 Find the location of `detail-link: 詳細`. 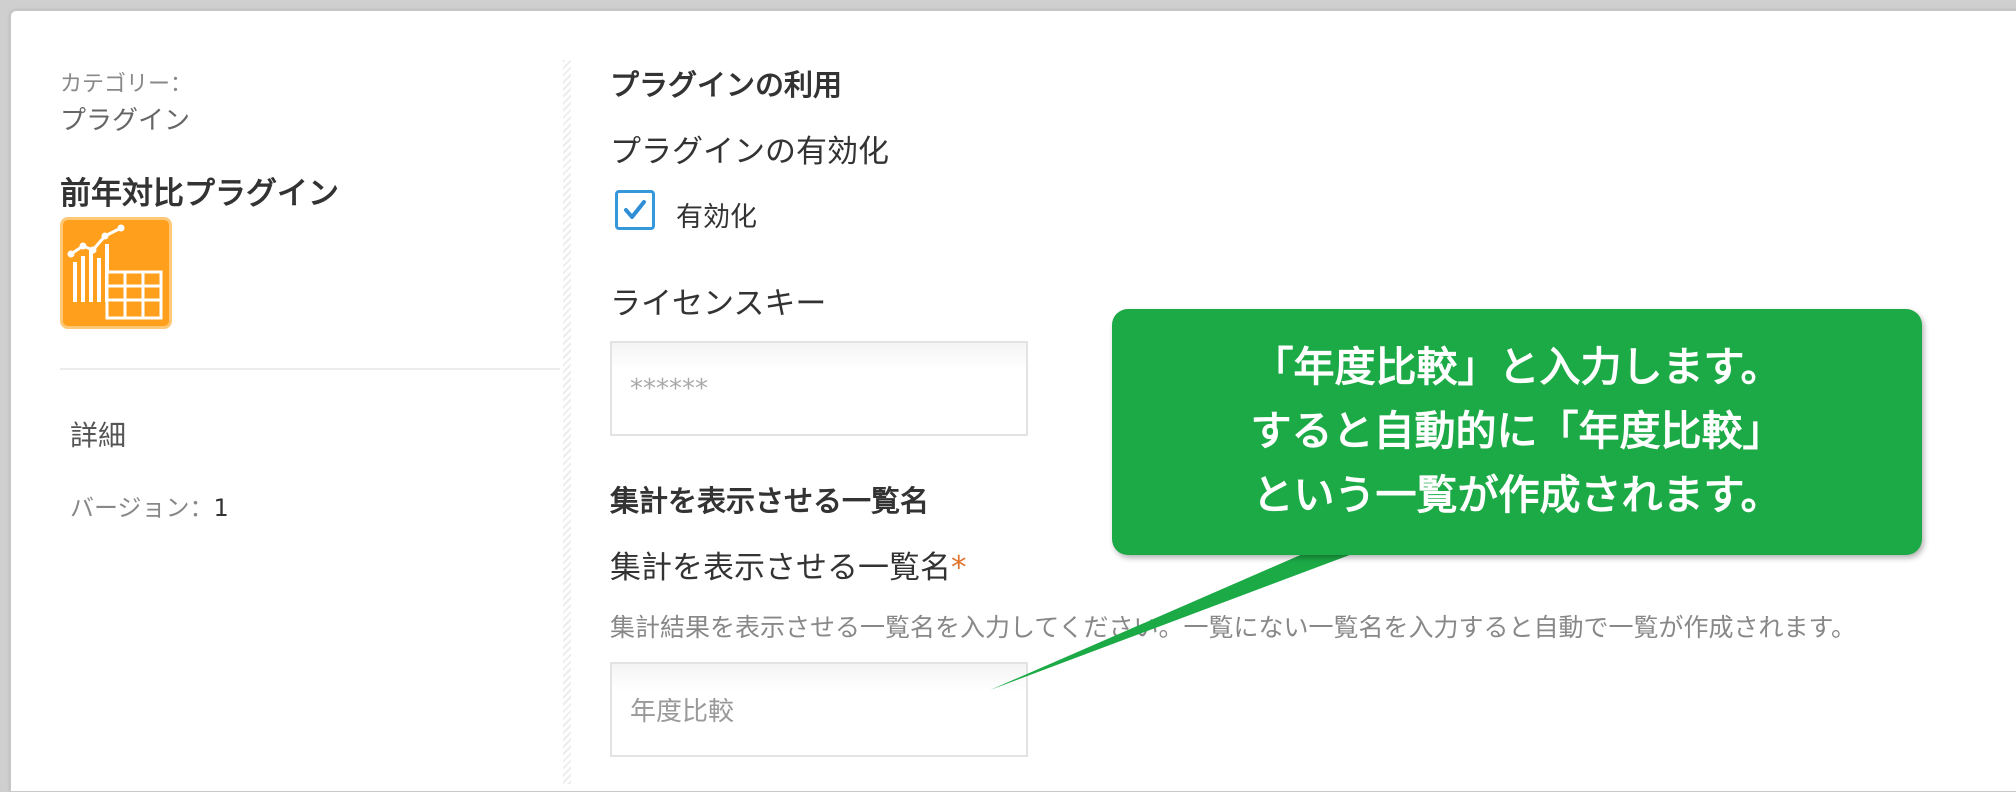

detail-link: 詳細 is located at coordinates (98, 434).